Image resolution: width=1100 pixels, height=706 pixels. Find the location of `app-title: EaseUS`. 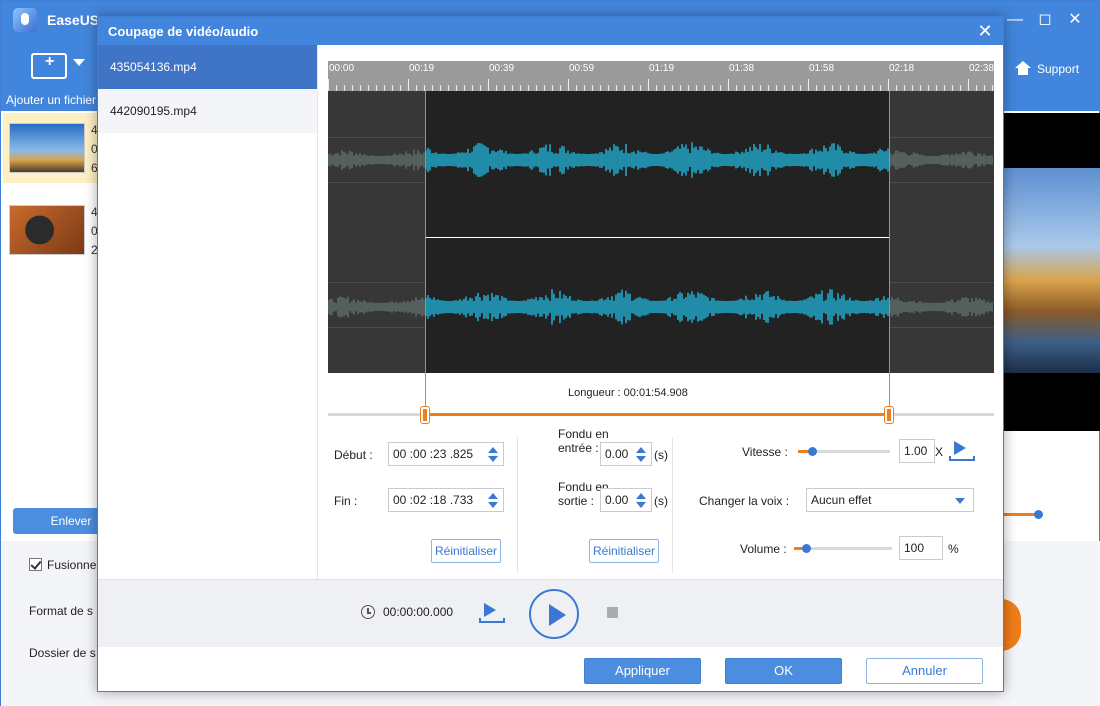

app-title: EaseUS is located at coordinates (73, 20).